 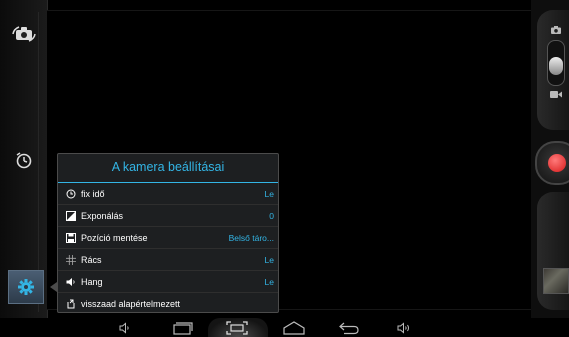 What do you see at coordinates (71, 194) in the screenshot?
I see `clock-icon` at bounding box center [71, 194].